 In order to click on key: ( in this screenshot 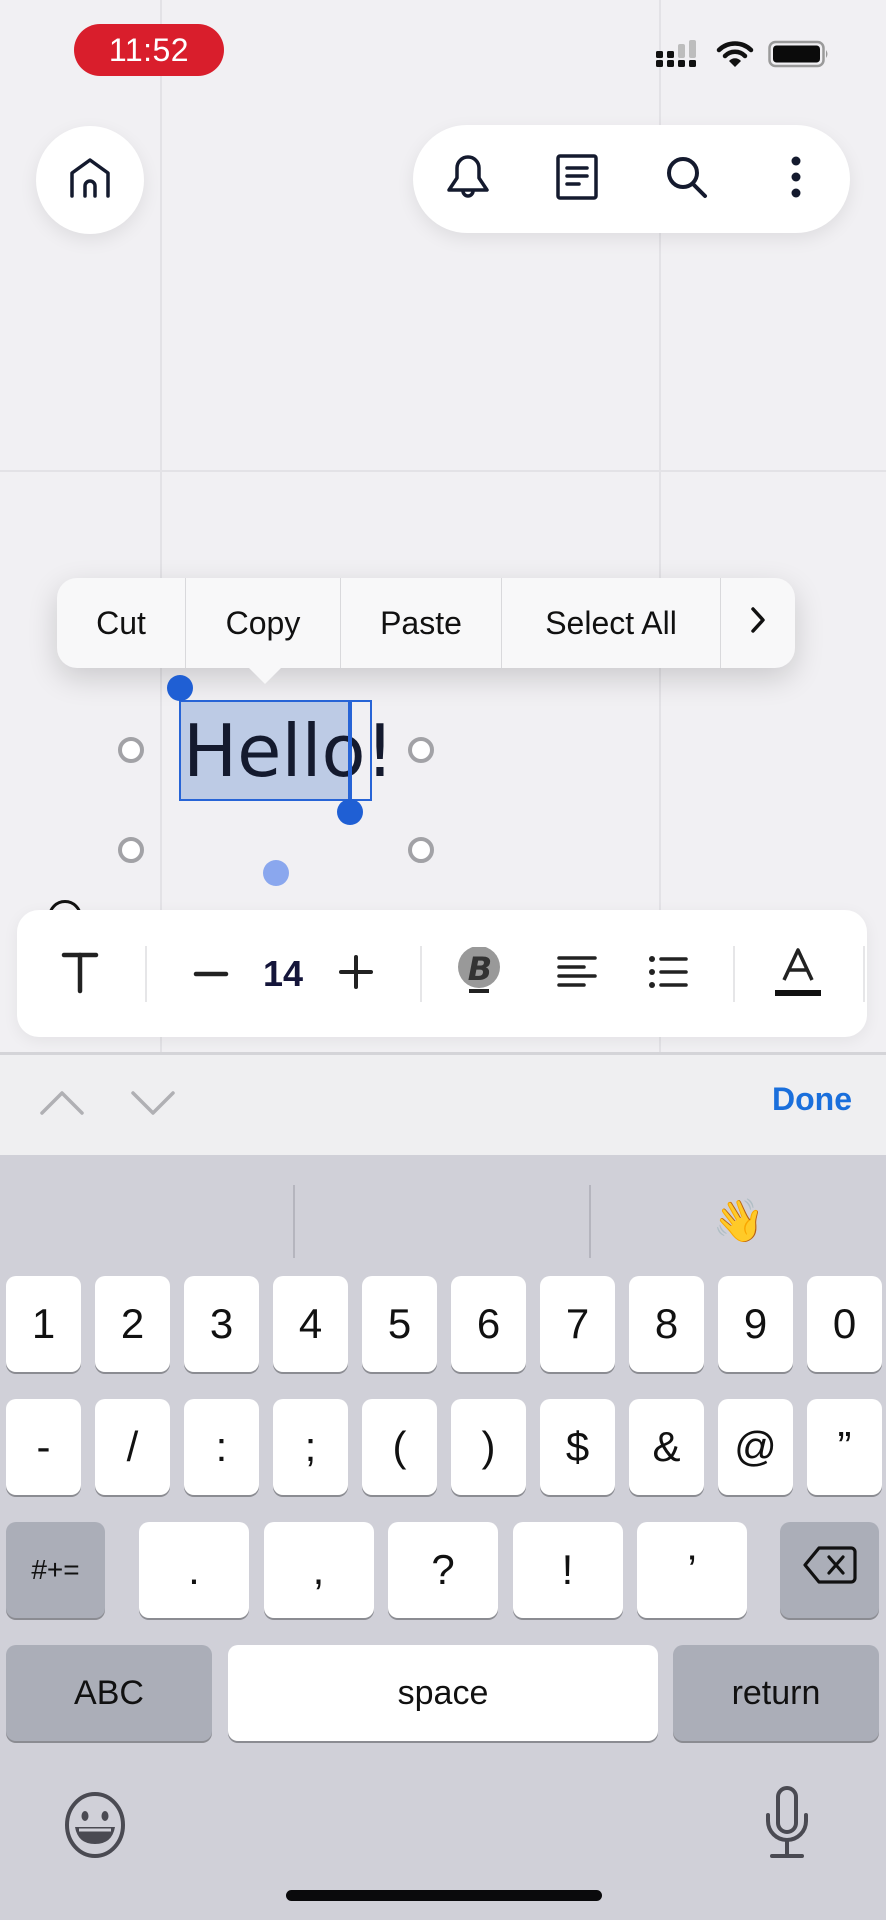, I will do `click(399, 1447)`.